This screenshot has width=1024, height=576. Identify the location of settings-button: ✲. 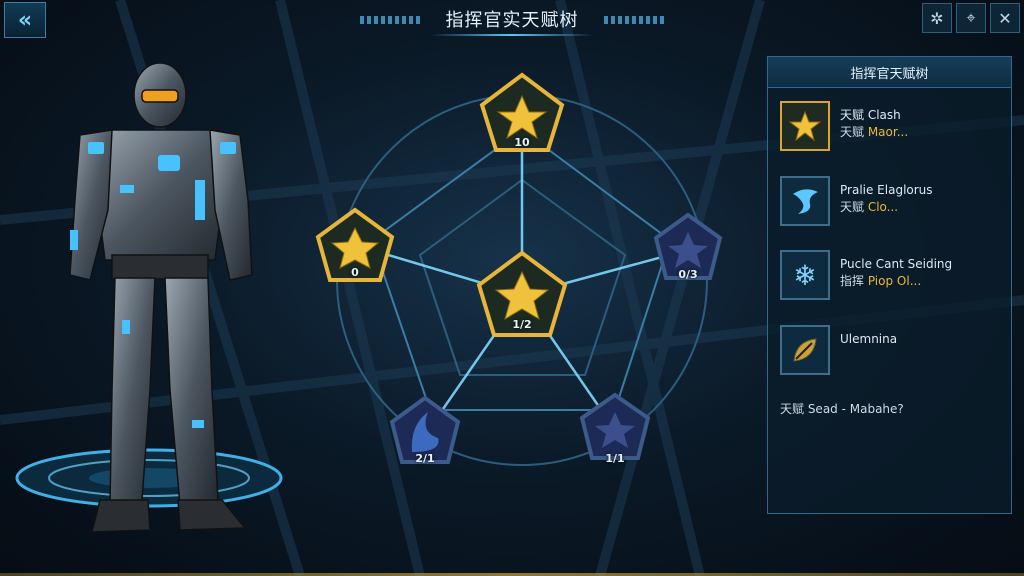
(937, 18).